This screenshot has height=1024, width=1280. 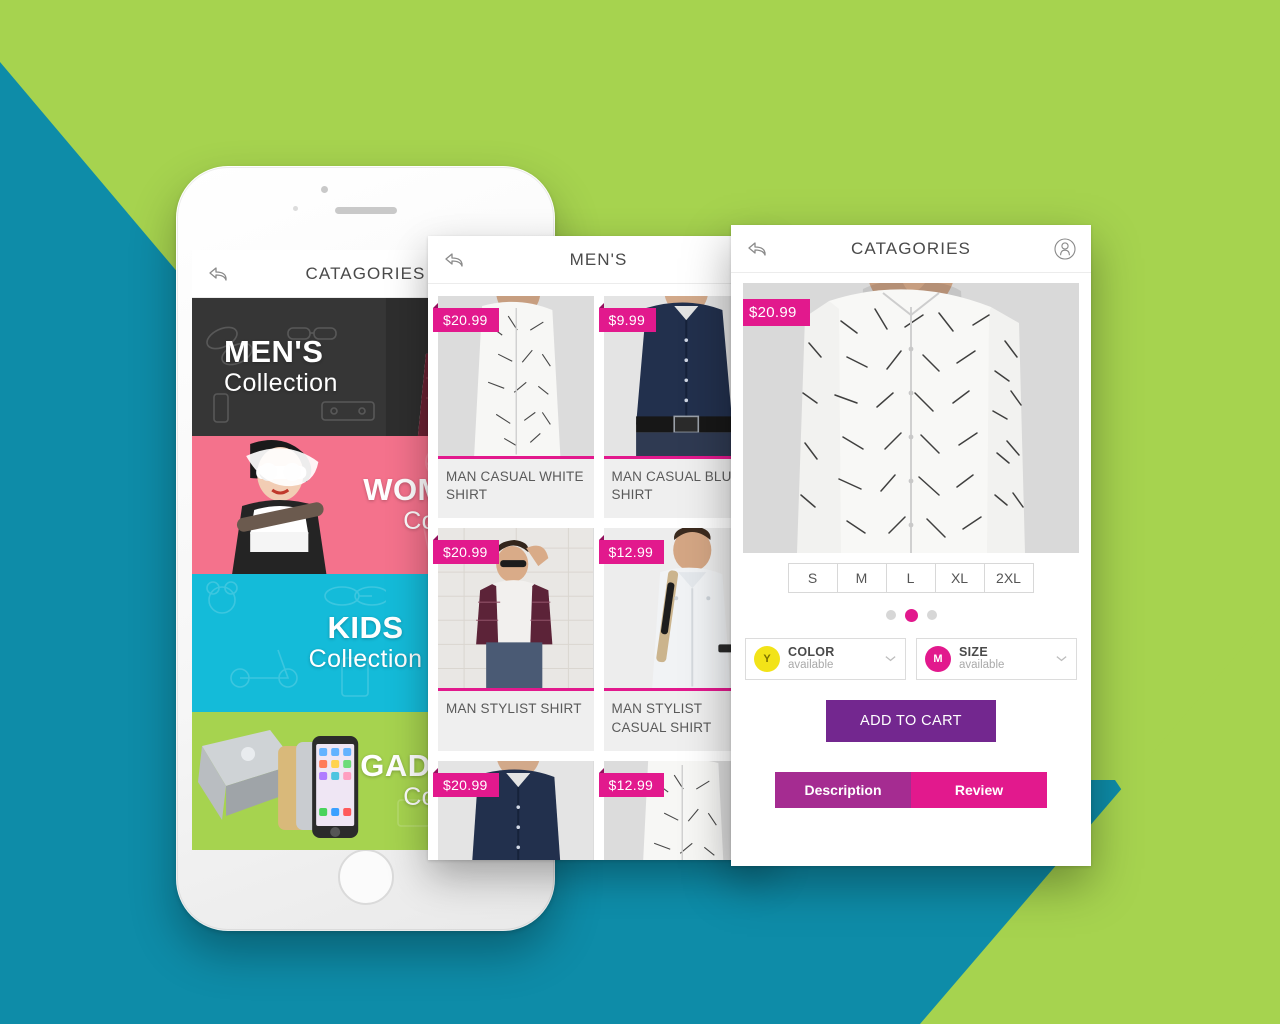 I want to click on size-swatch-icon: M, so click(x=938, y=658).